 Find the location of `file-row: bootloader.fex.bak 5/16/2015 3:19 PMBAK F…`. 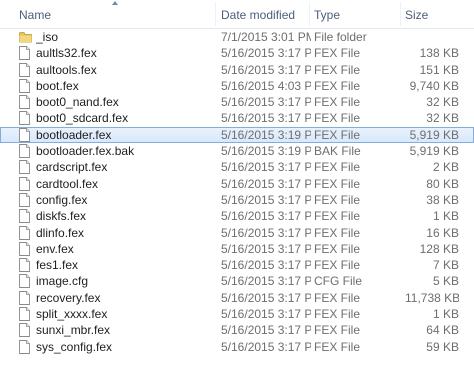

file-row: bootloader.fex.bak 5/16/2015 3:19 PMBAK F… is located at coordinates (237, 151).